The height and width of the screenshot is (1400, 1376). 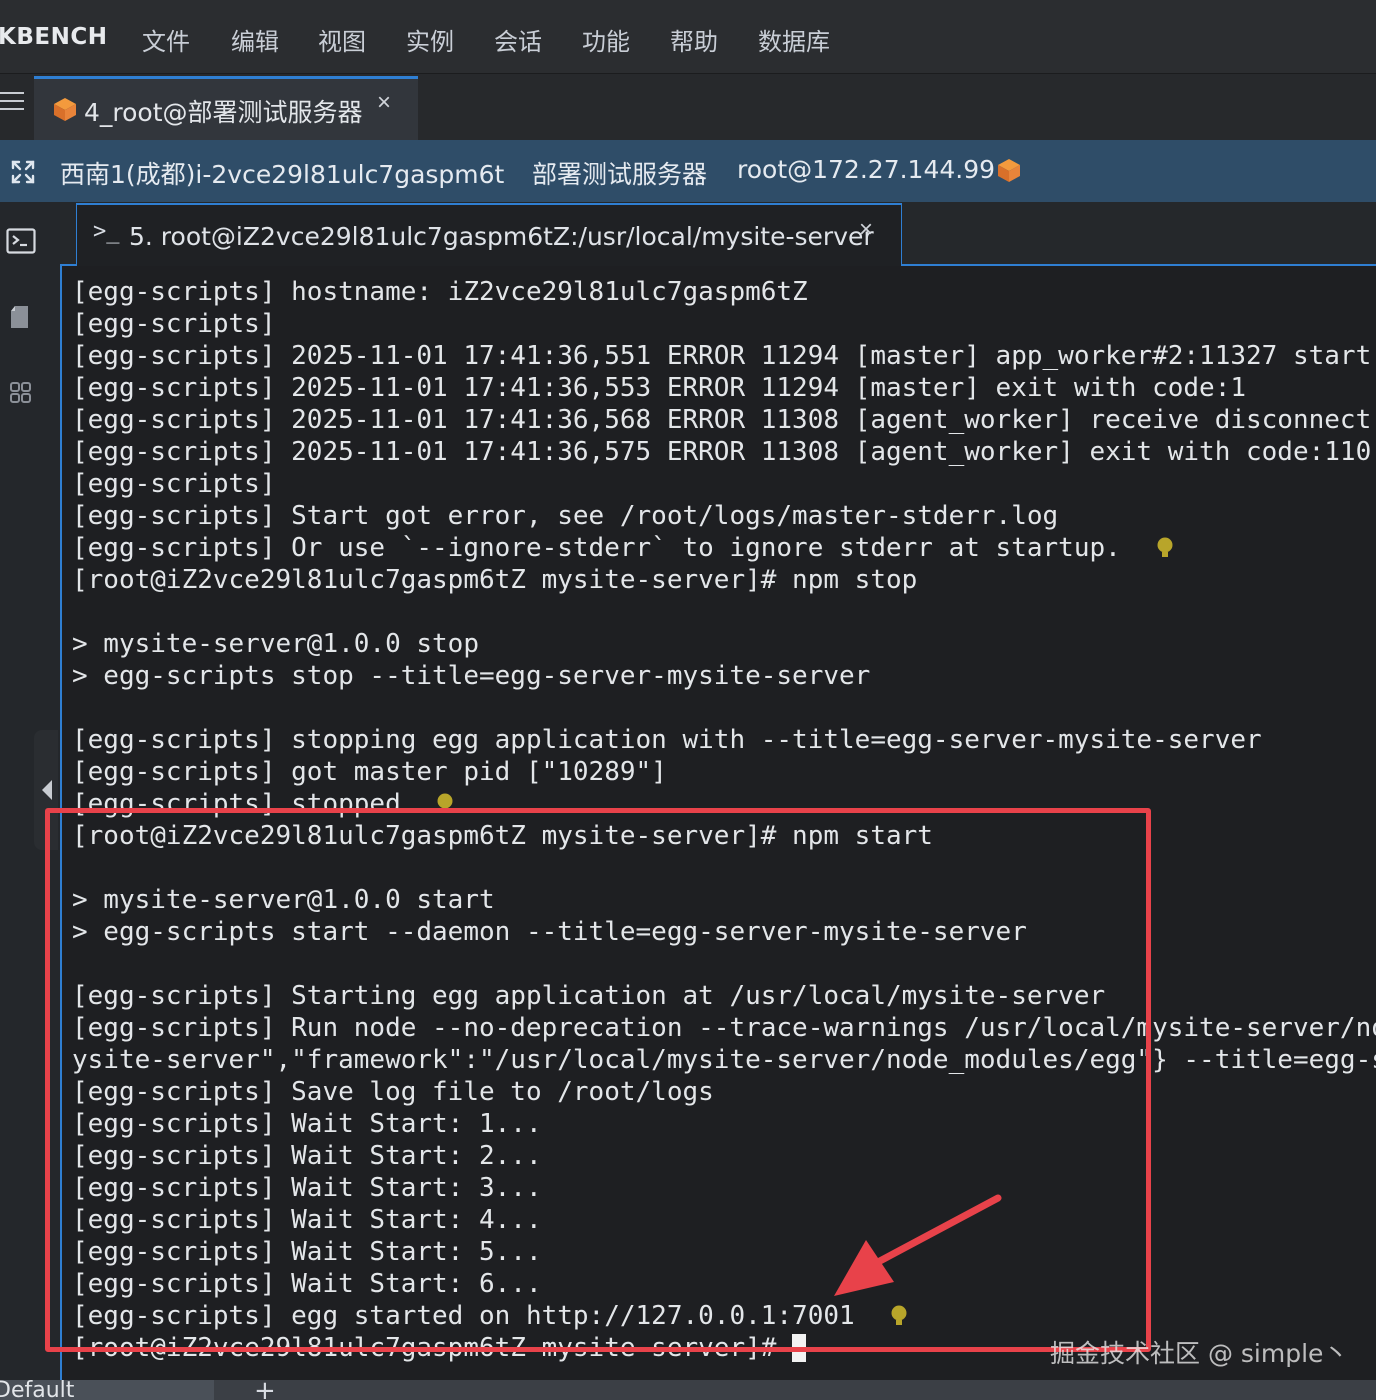 I want to click on menu-view: 视图, so click(x=342, y=39).